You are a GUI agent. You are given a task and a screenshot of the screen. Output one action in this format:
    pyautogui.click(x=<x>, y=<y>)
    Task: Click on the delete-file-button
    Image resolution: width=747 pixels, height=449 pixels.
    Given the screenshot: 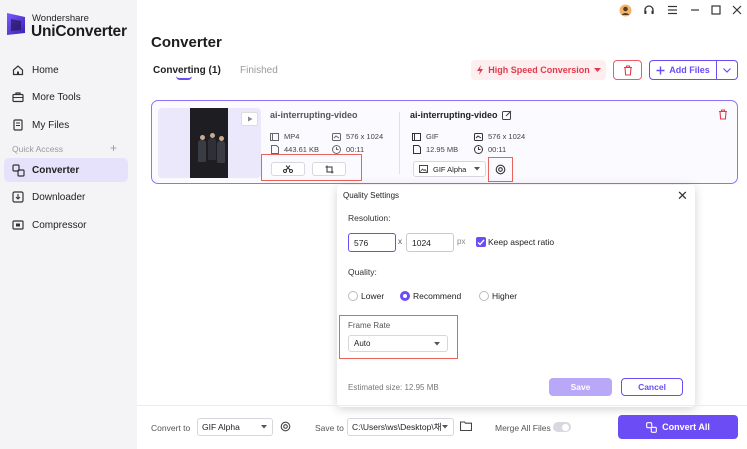 What is the action you would take?
    pyautogui.click(x=723, y=115)
    